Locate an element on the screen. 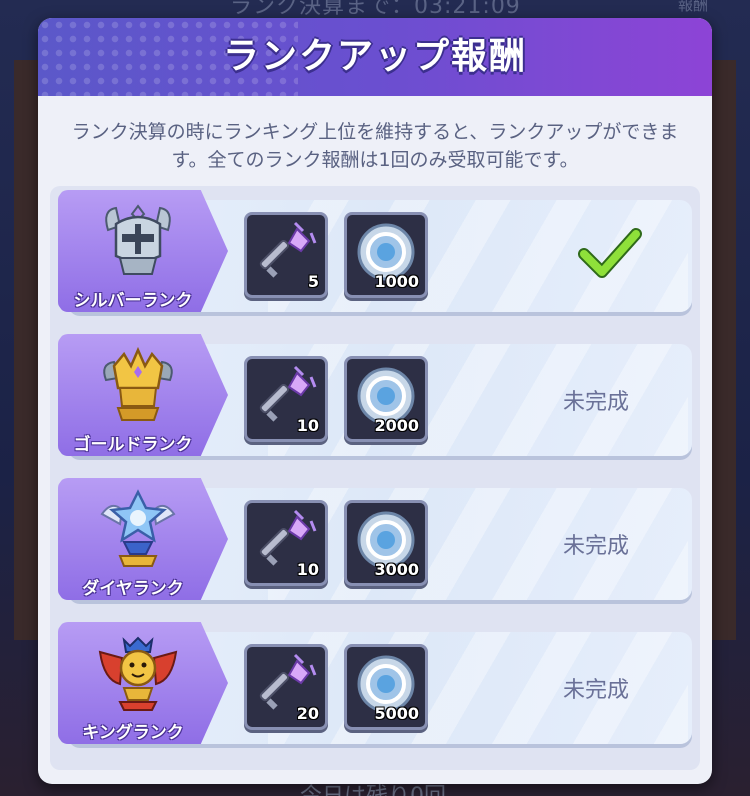 The height and width of the screenshot is (796, 750). item-quantity: 20 is located at coordinates (307, 713).